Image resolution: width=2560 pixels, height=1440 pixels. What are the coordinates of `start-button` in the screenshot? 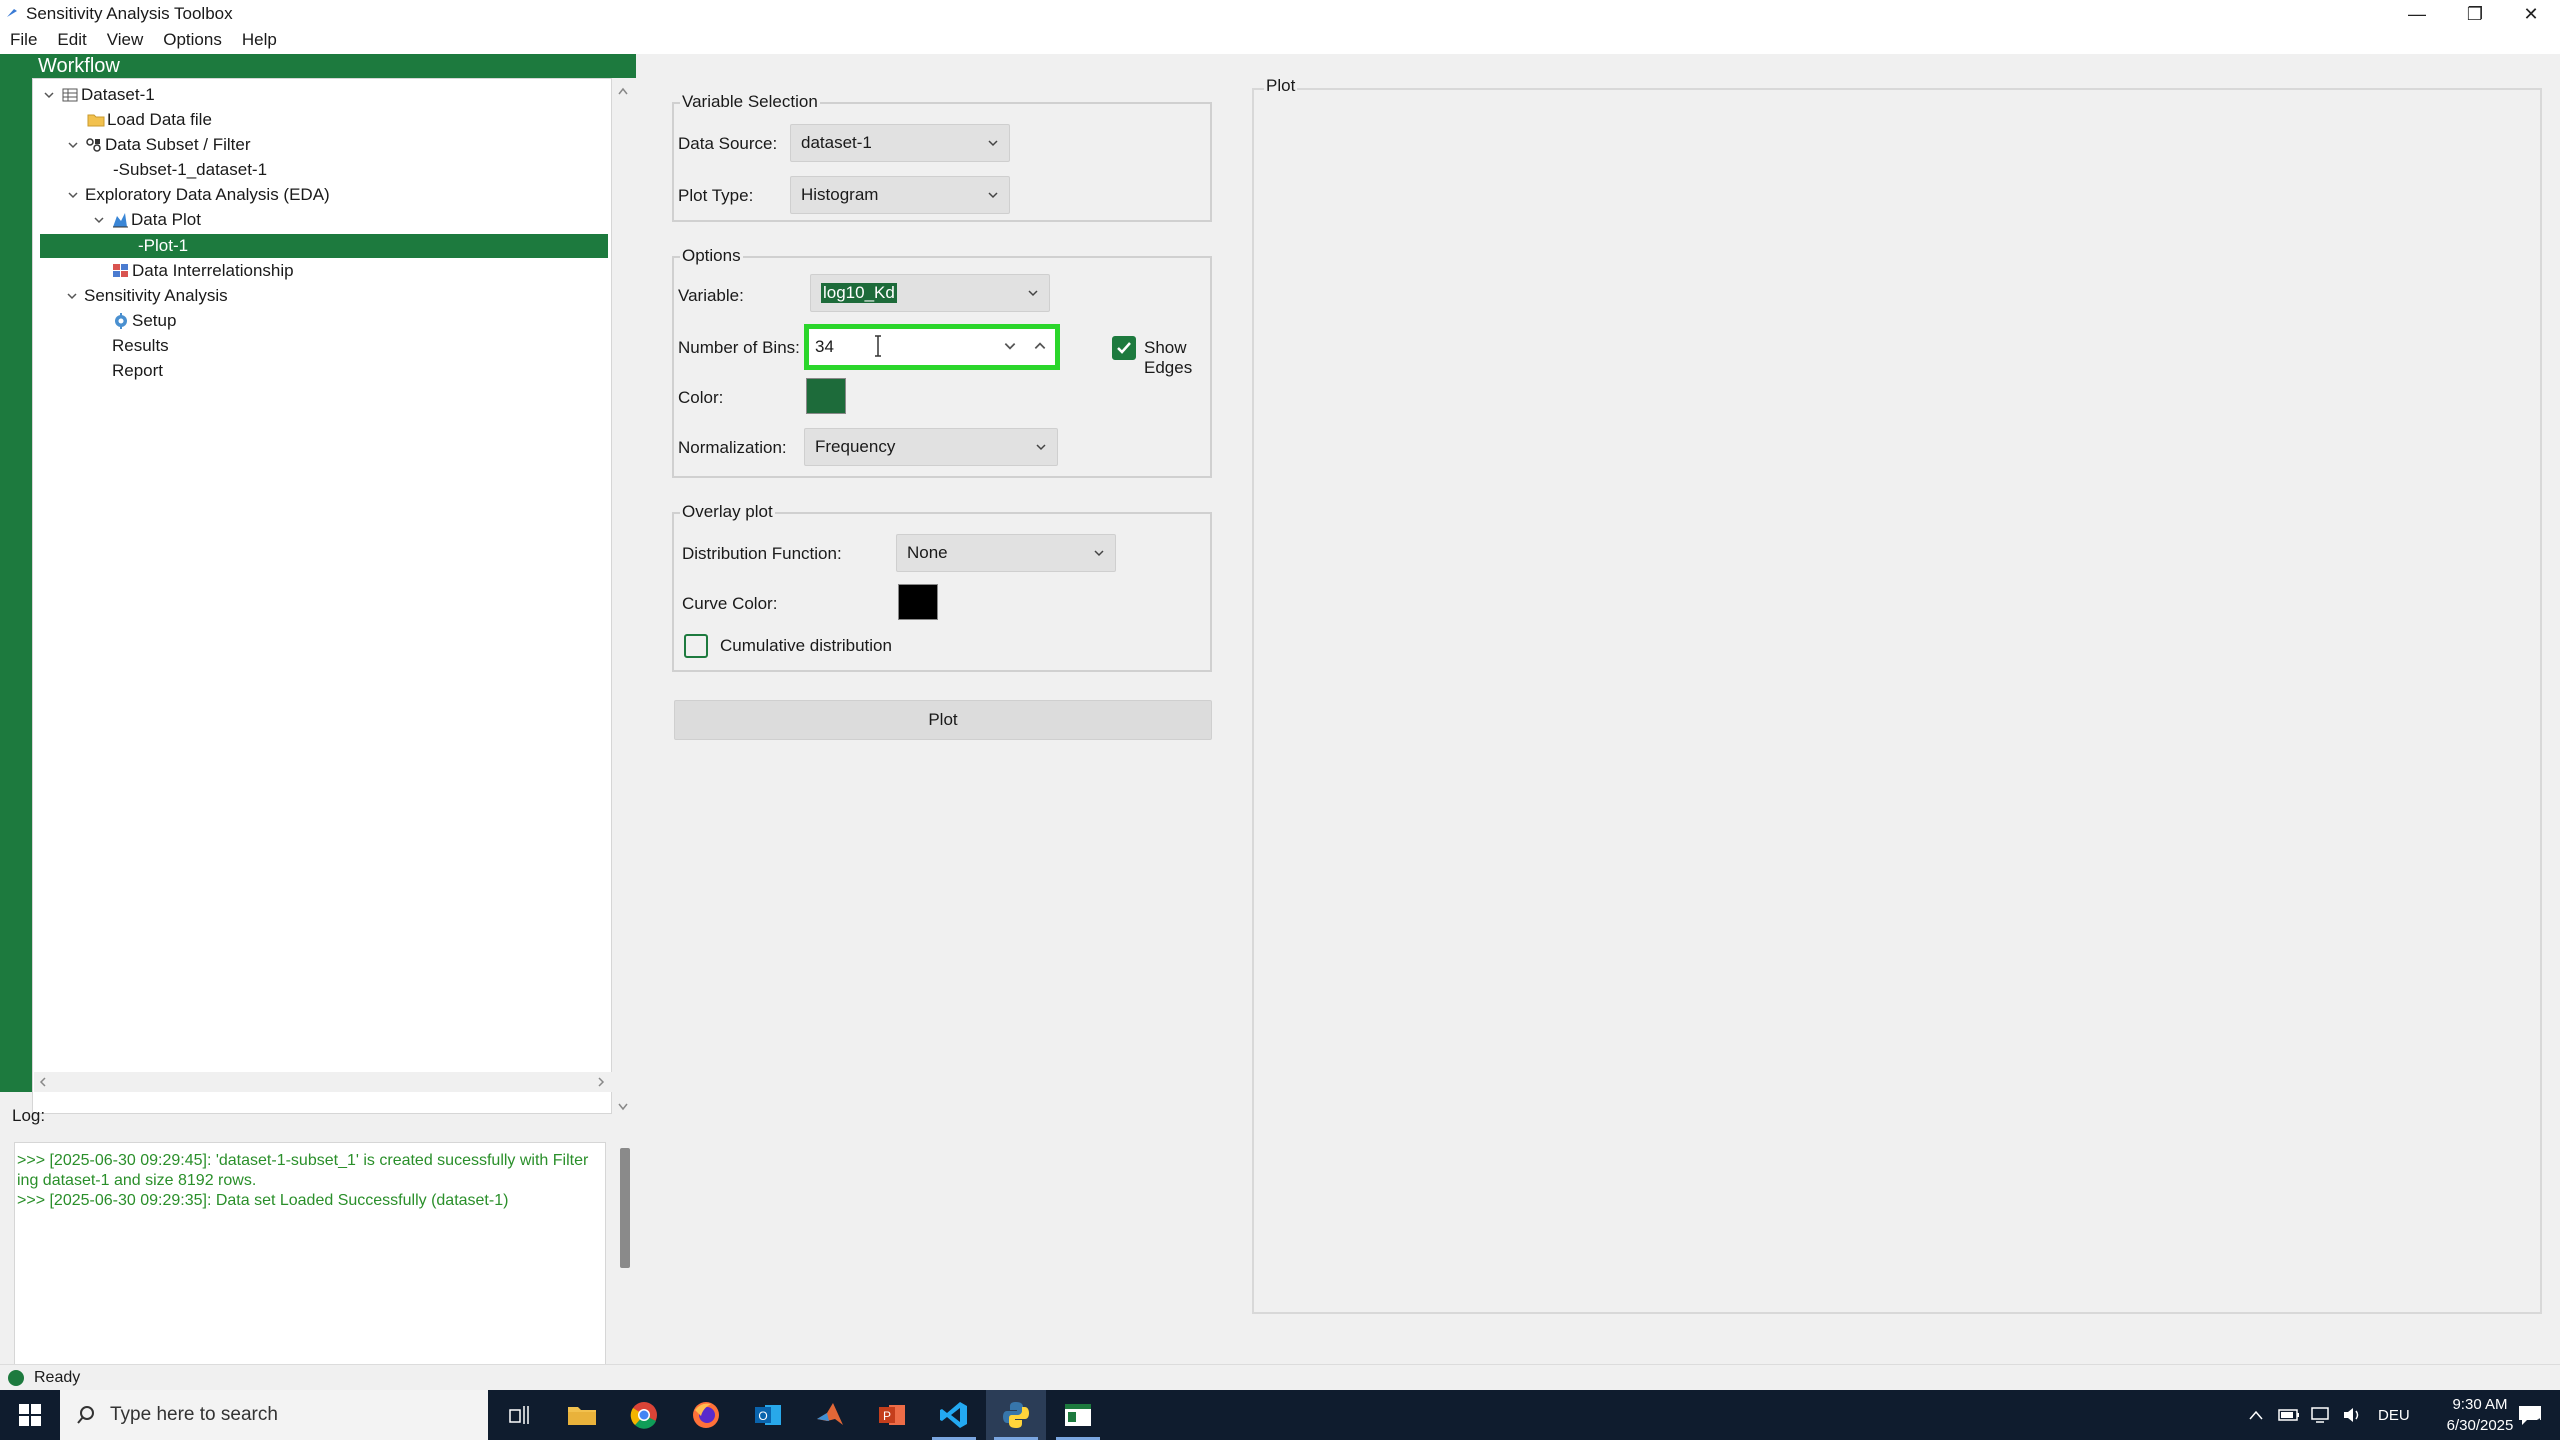 It's located at (30, 1415).